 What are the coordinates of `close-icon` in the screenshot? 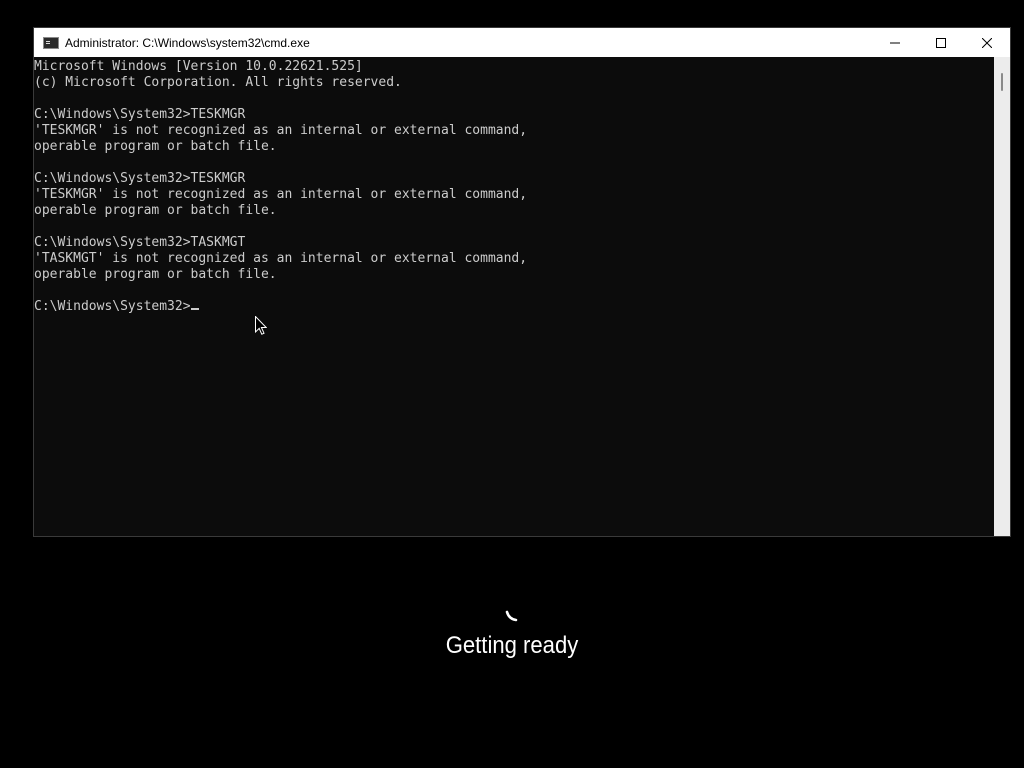 It's located at (987, 42).